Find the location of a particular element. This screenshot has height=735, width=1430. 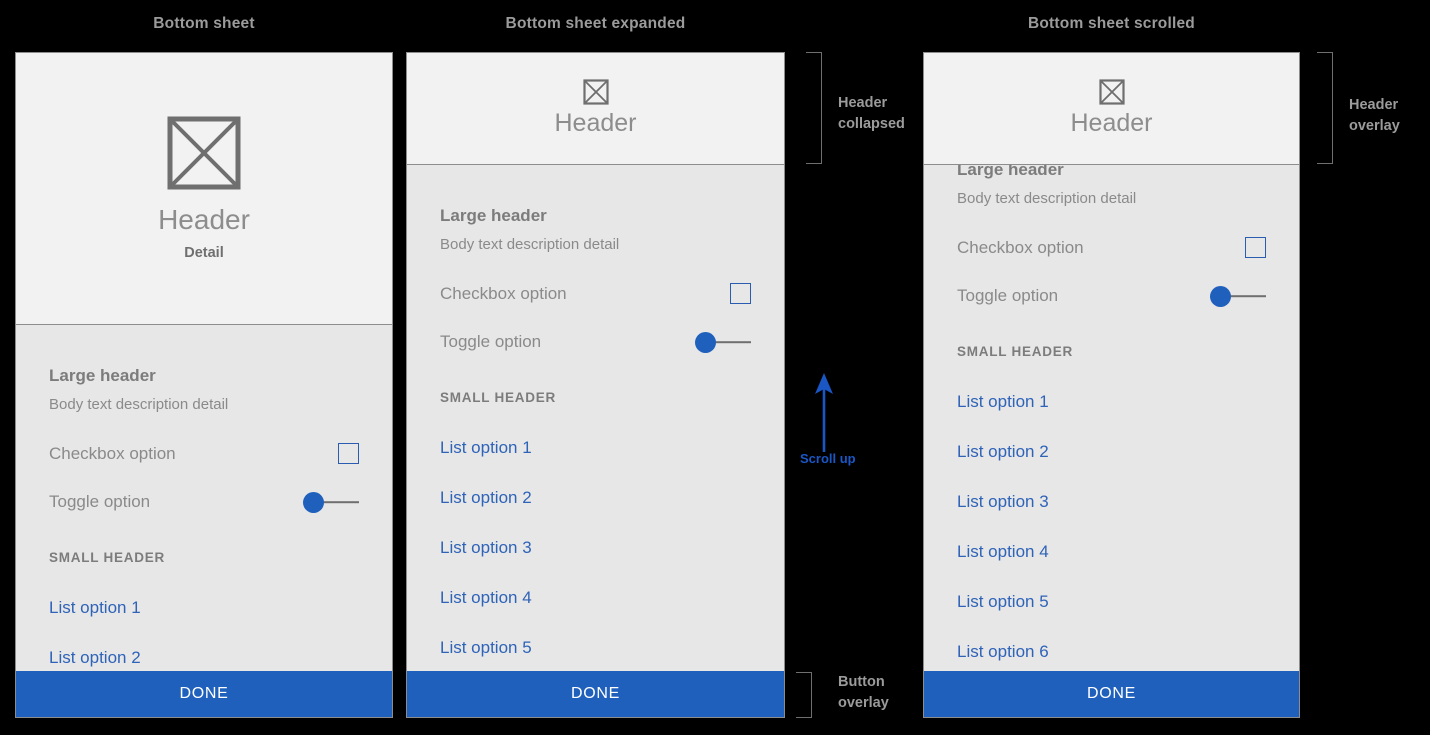

caption-bottom-sheet: Bottom sheet is located at coordinates (204, 23).